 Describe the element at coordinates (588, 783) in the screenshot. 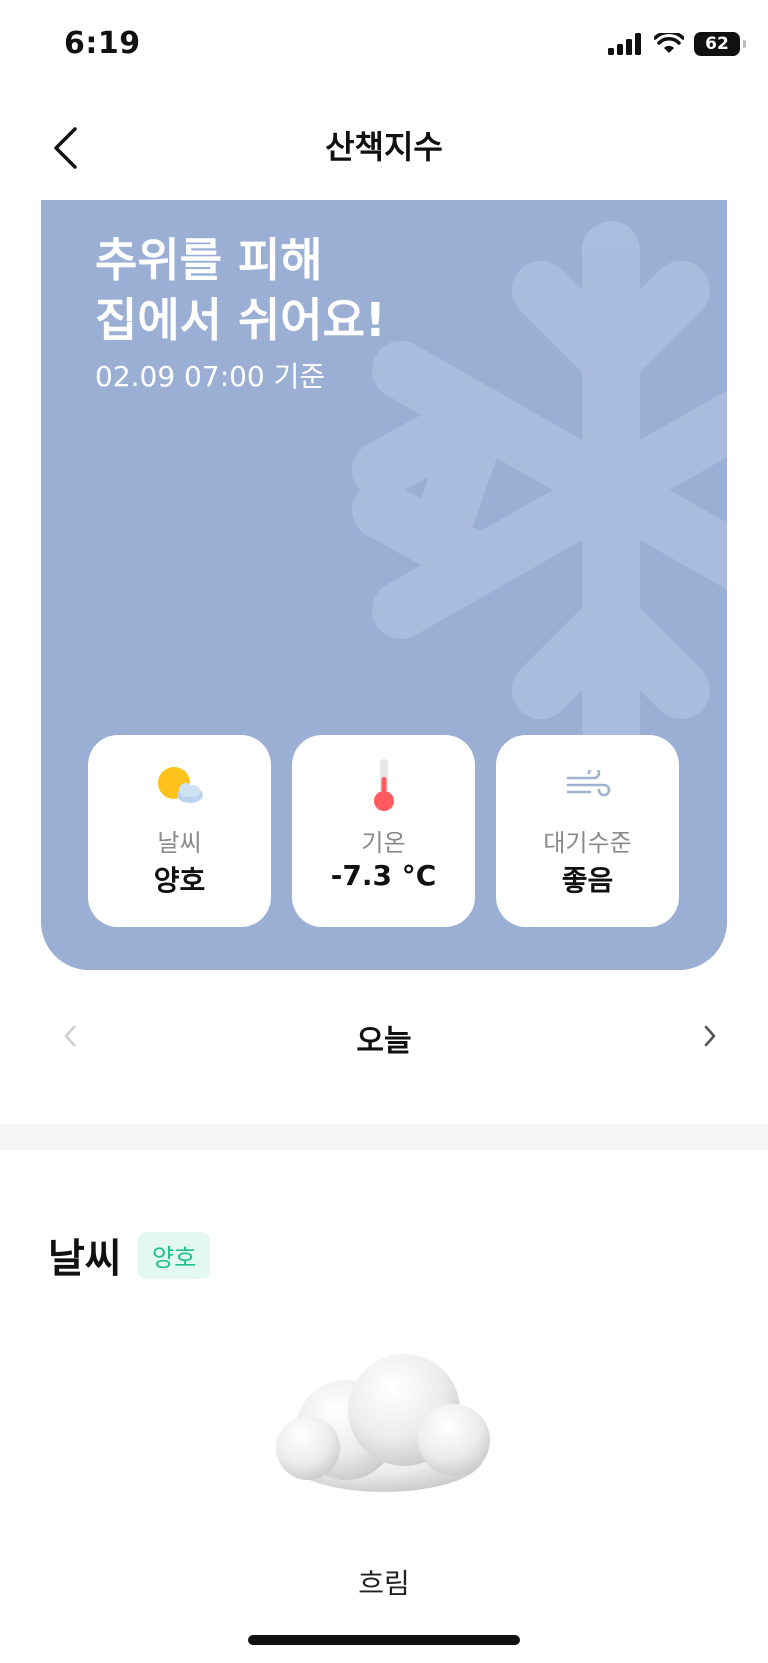

I see `wind-icon` at that location.